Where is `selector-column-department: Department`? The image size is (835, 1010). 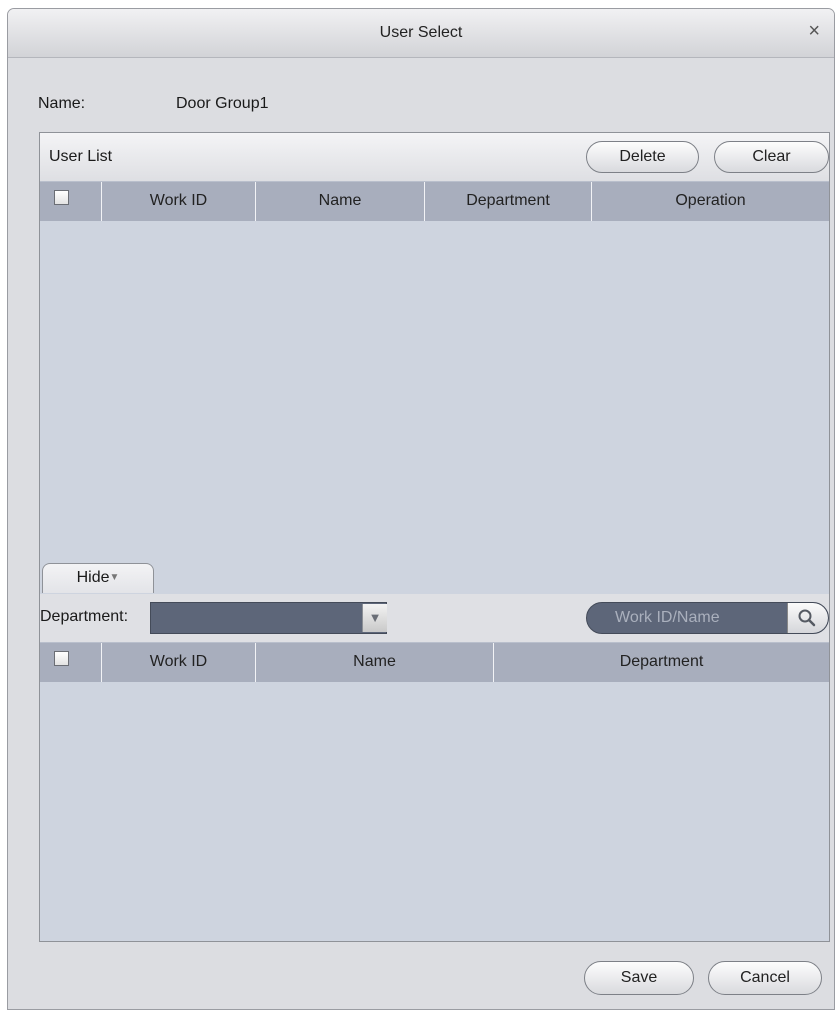
selector-column-department: Department is located at coordinates (661, 662).